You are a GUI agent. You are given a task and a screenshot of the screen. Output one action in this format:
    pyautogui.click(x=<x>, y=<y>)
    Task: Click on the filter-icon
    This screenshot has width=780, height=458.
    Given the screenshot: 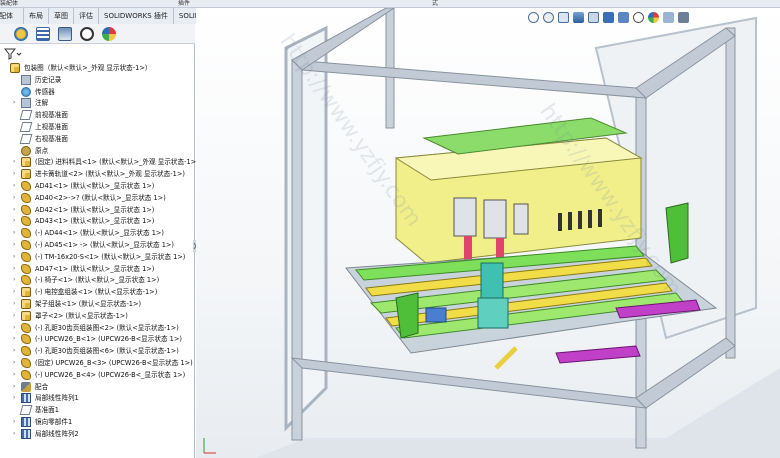 What is the action you would take?
    pyautogui.click(x=13, y=54)
    